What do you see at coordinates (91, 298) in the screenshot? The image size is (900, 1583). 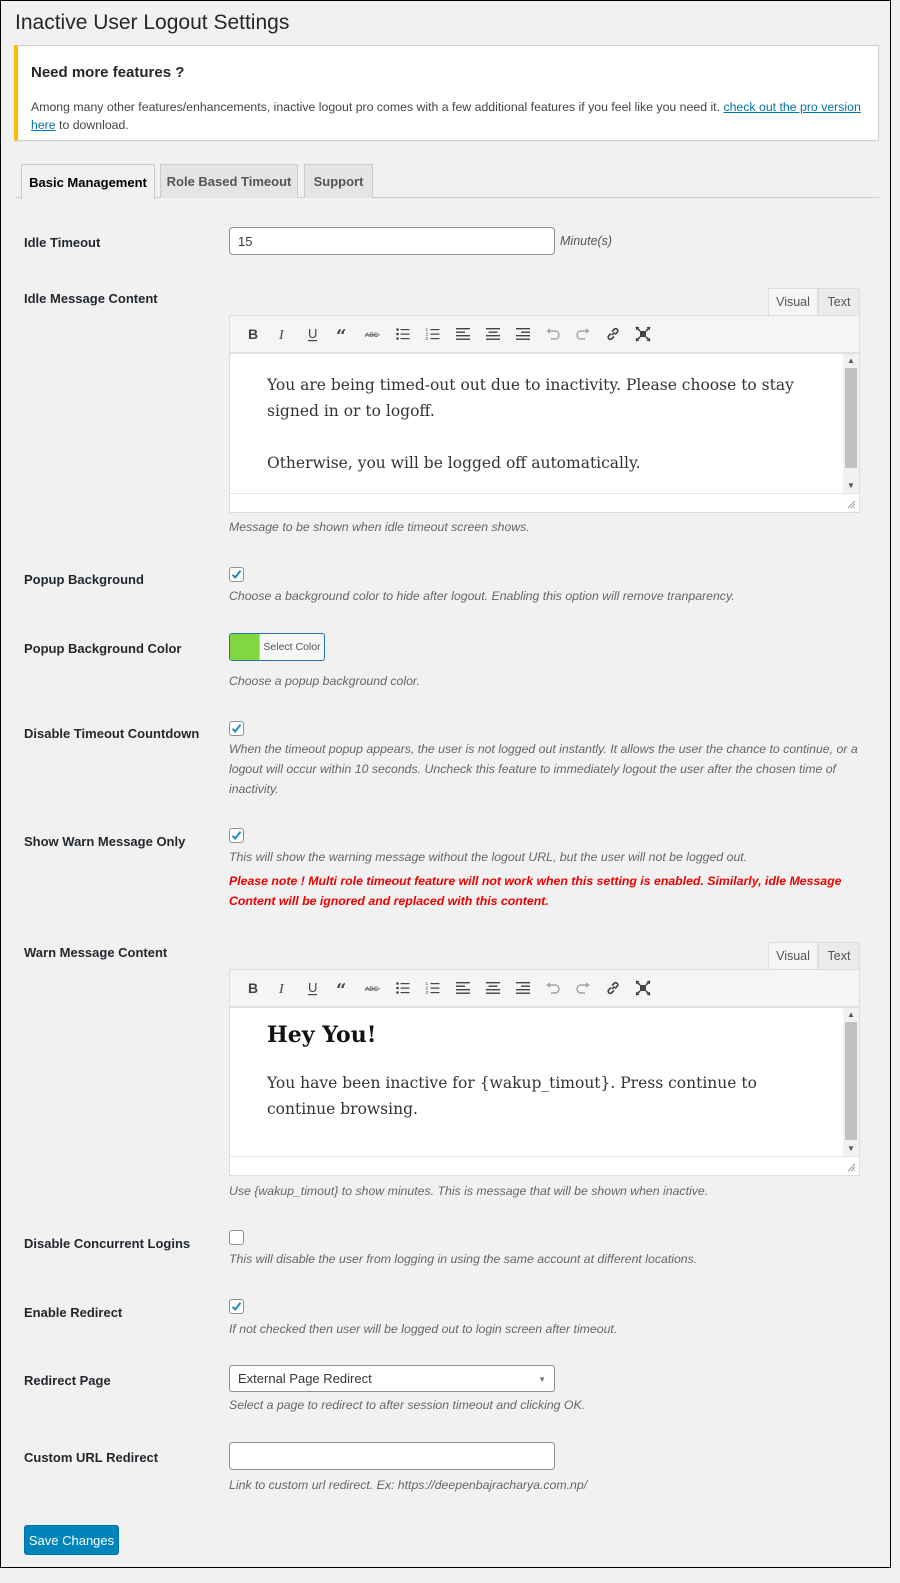 I see `idle-message-label: Idle Message Content` at bounding box center [91, 298].